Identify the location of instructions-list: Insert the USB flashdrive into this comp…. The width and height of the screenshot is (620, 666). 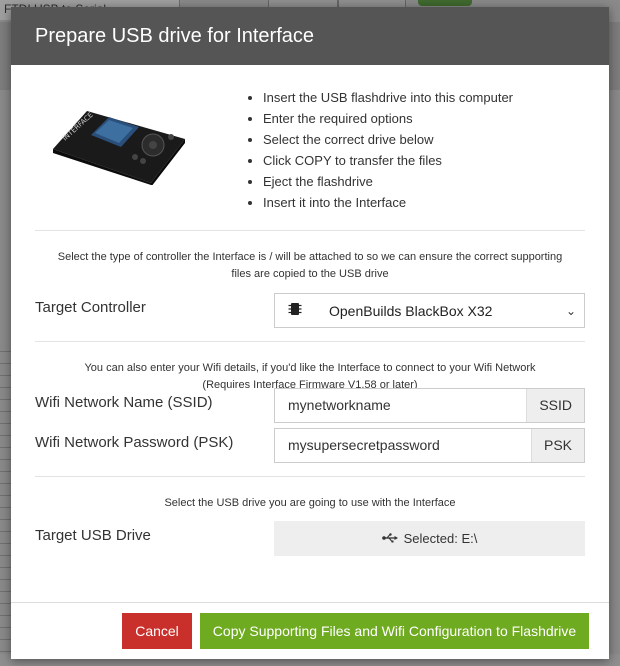
(378, 150).